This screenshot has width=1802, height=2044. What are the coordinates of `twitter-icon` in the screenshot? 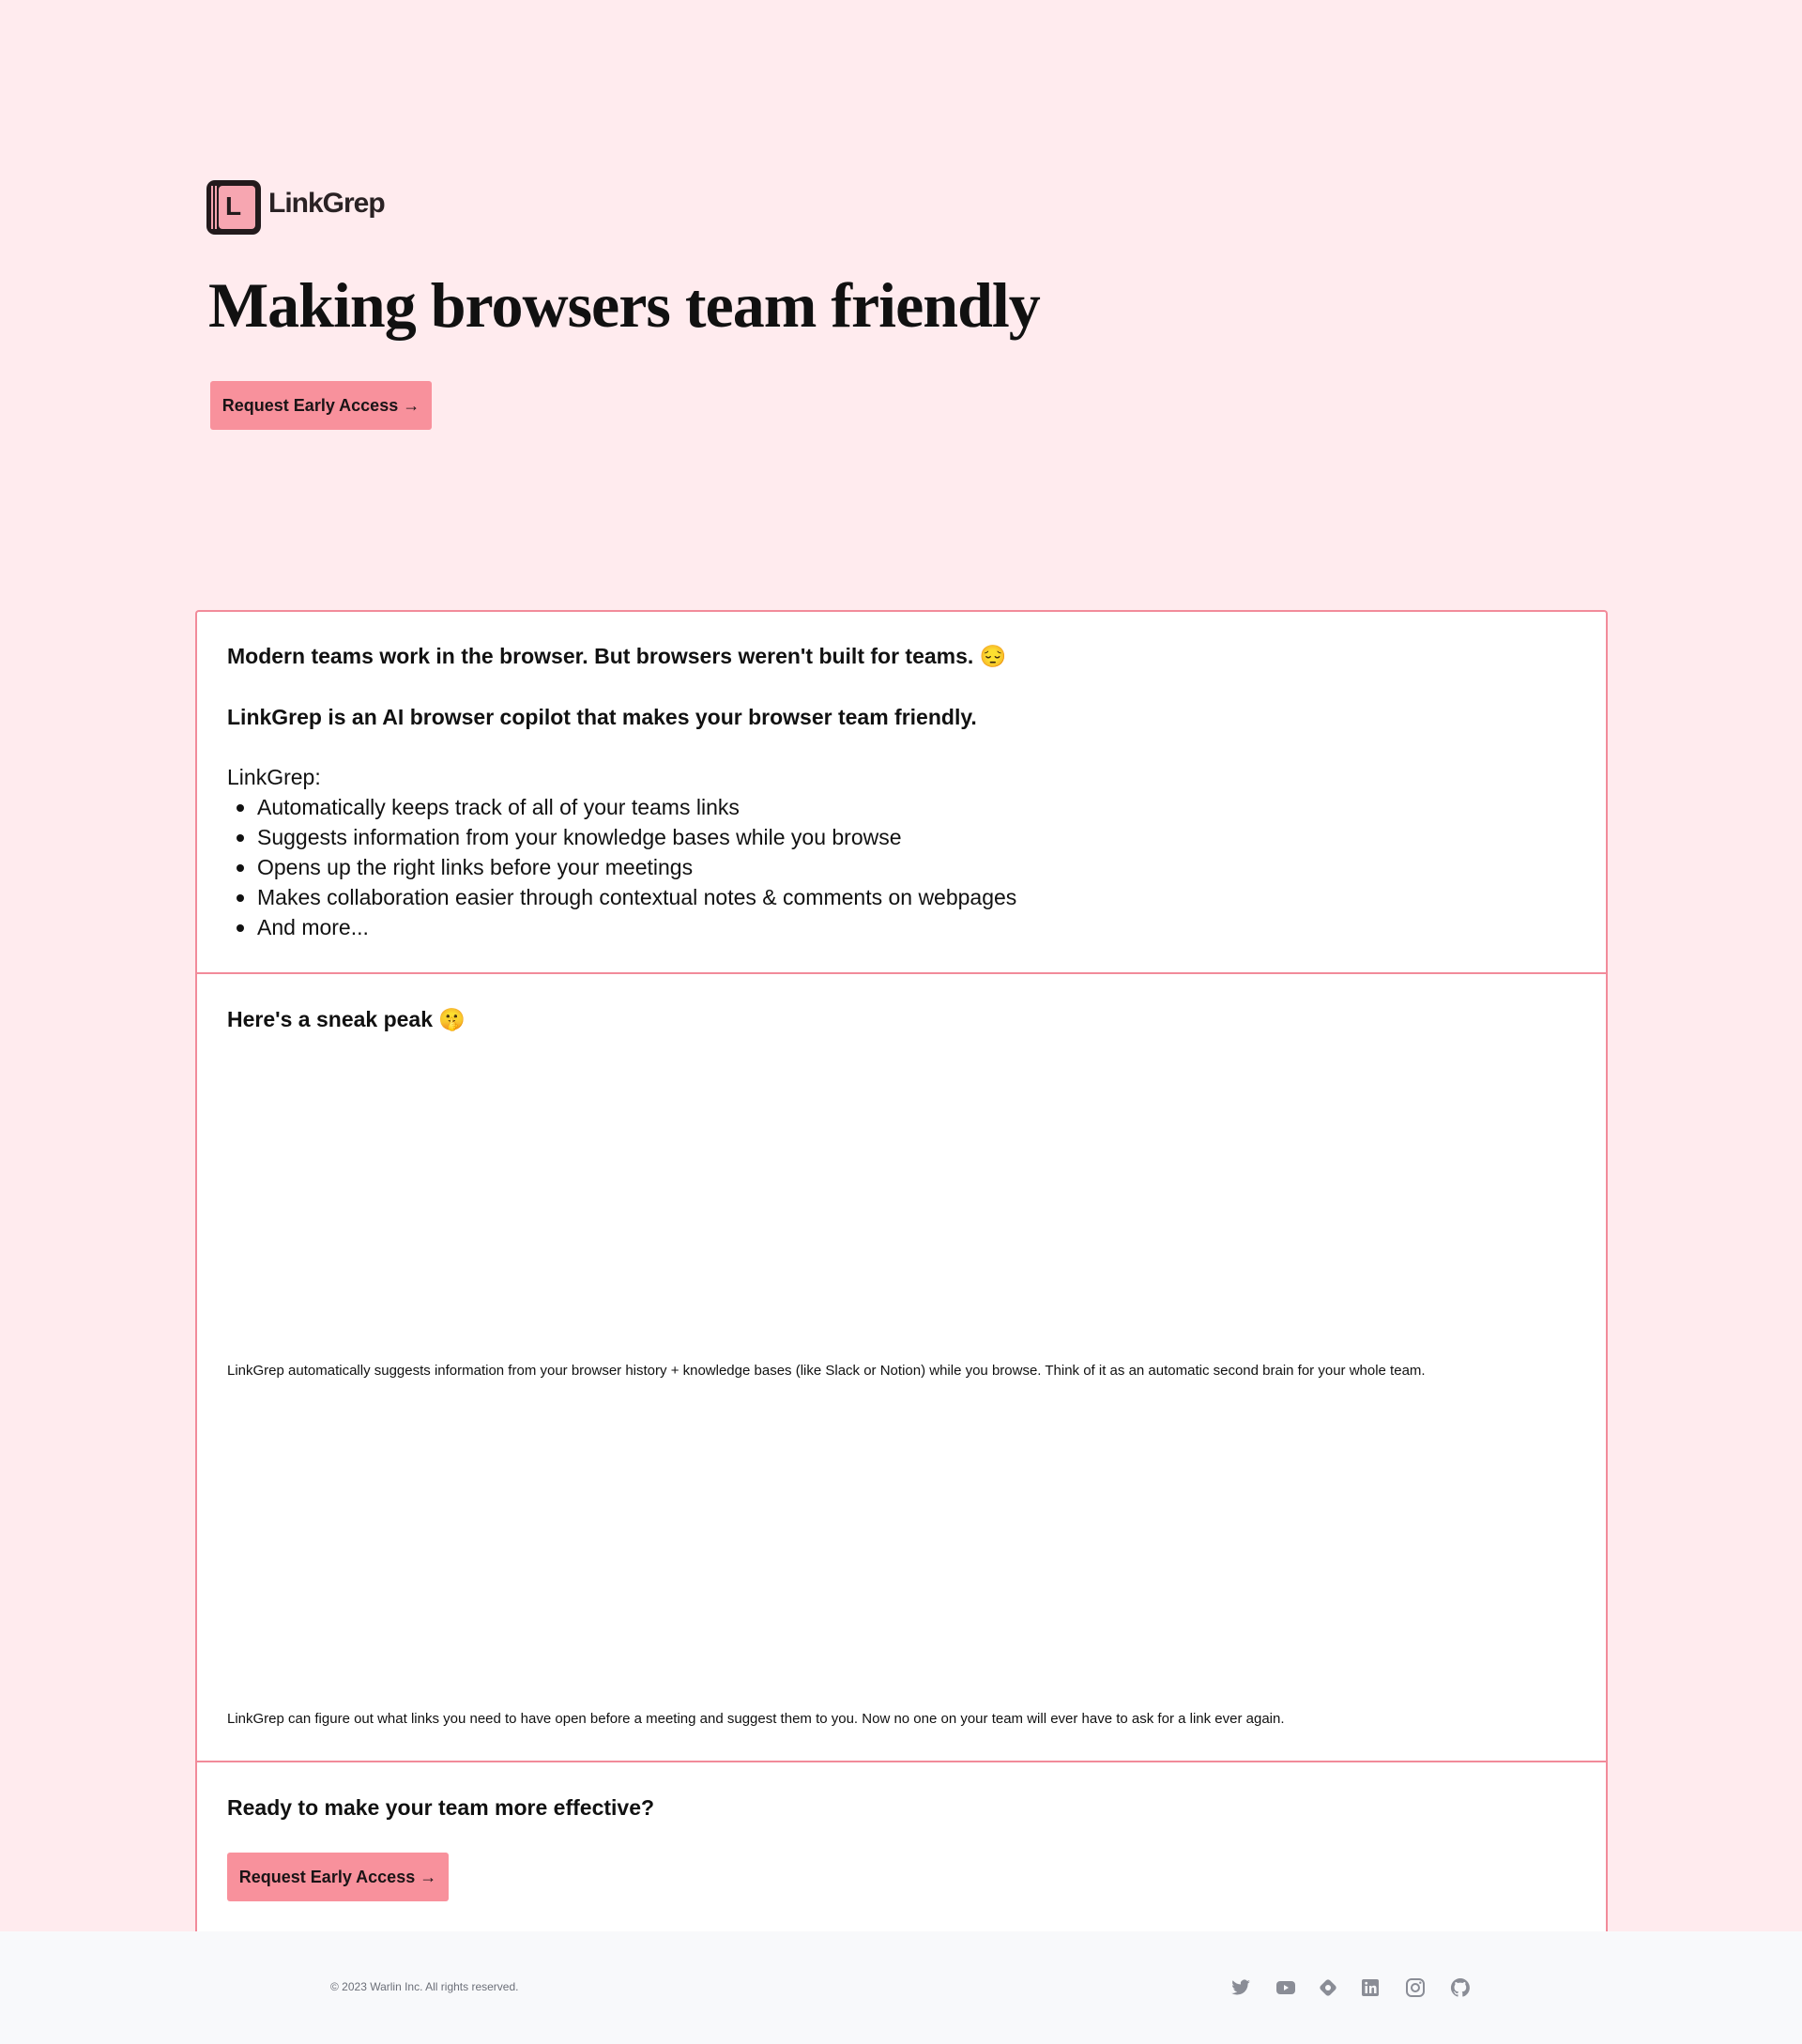 It's located at (1241, 1987).